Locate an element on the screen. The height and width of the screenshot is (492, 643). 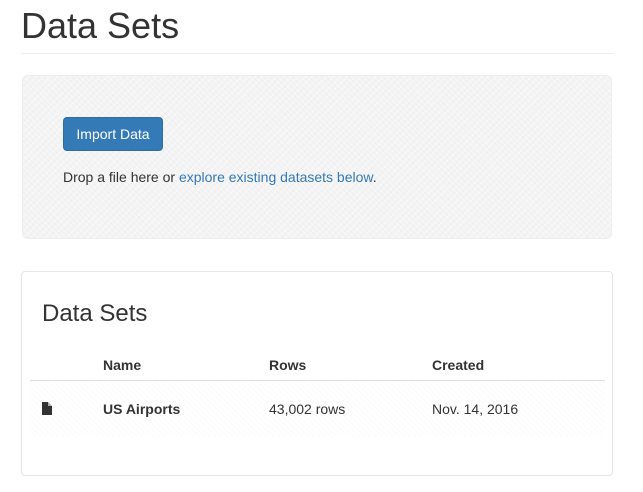
table-row: US Airports 43,002 rows Nov. 14, 2016 is located at coordinates (317, 408).